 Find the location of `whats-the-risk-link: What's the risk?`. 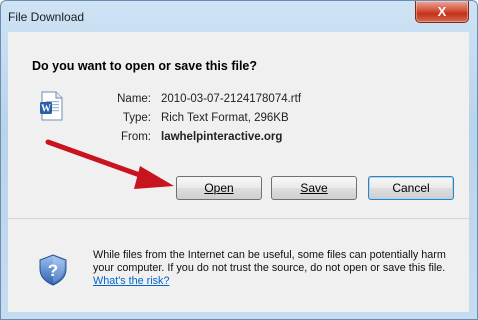

whats-the-risk-link: What's the risk? is located at coordinates (131, 281).